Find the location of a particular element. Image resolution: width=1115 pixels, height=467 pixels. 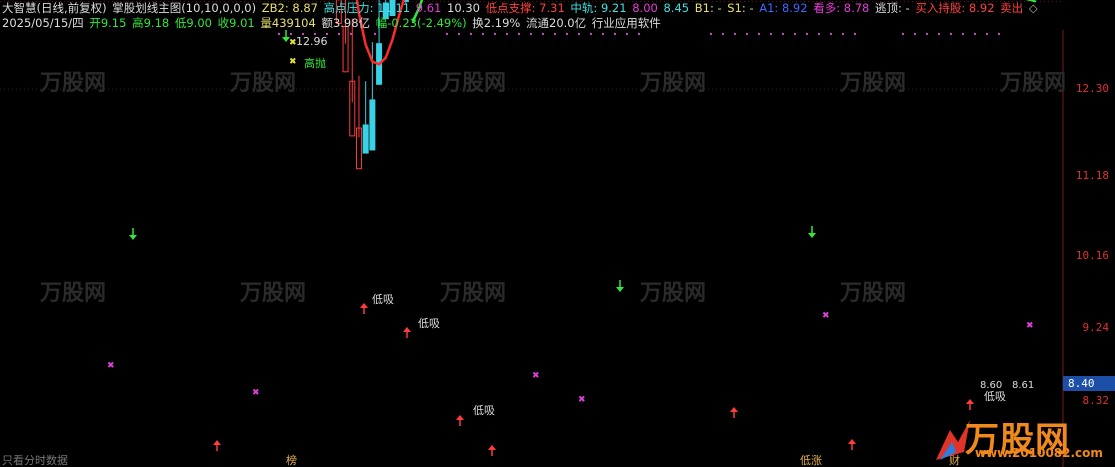

escape-value: 逃顶: - is located at coordinates (892, 8).